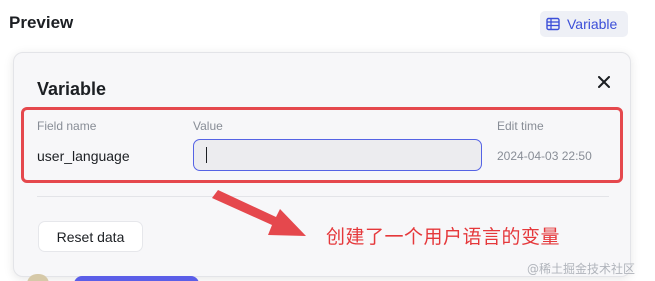  I want to click on panel-title: Variable, so click(72, 89).